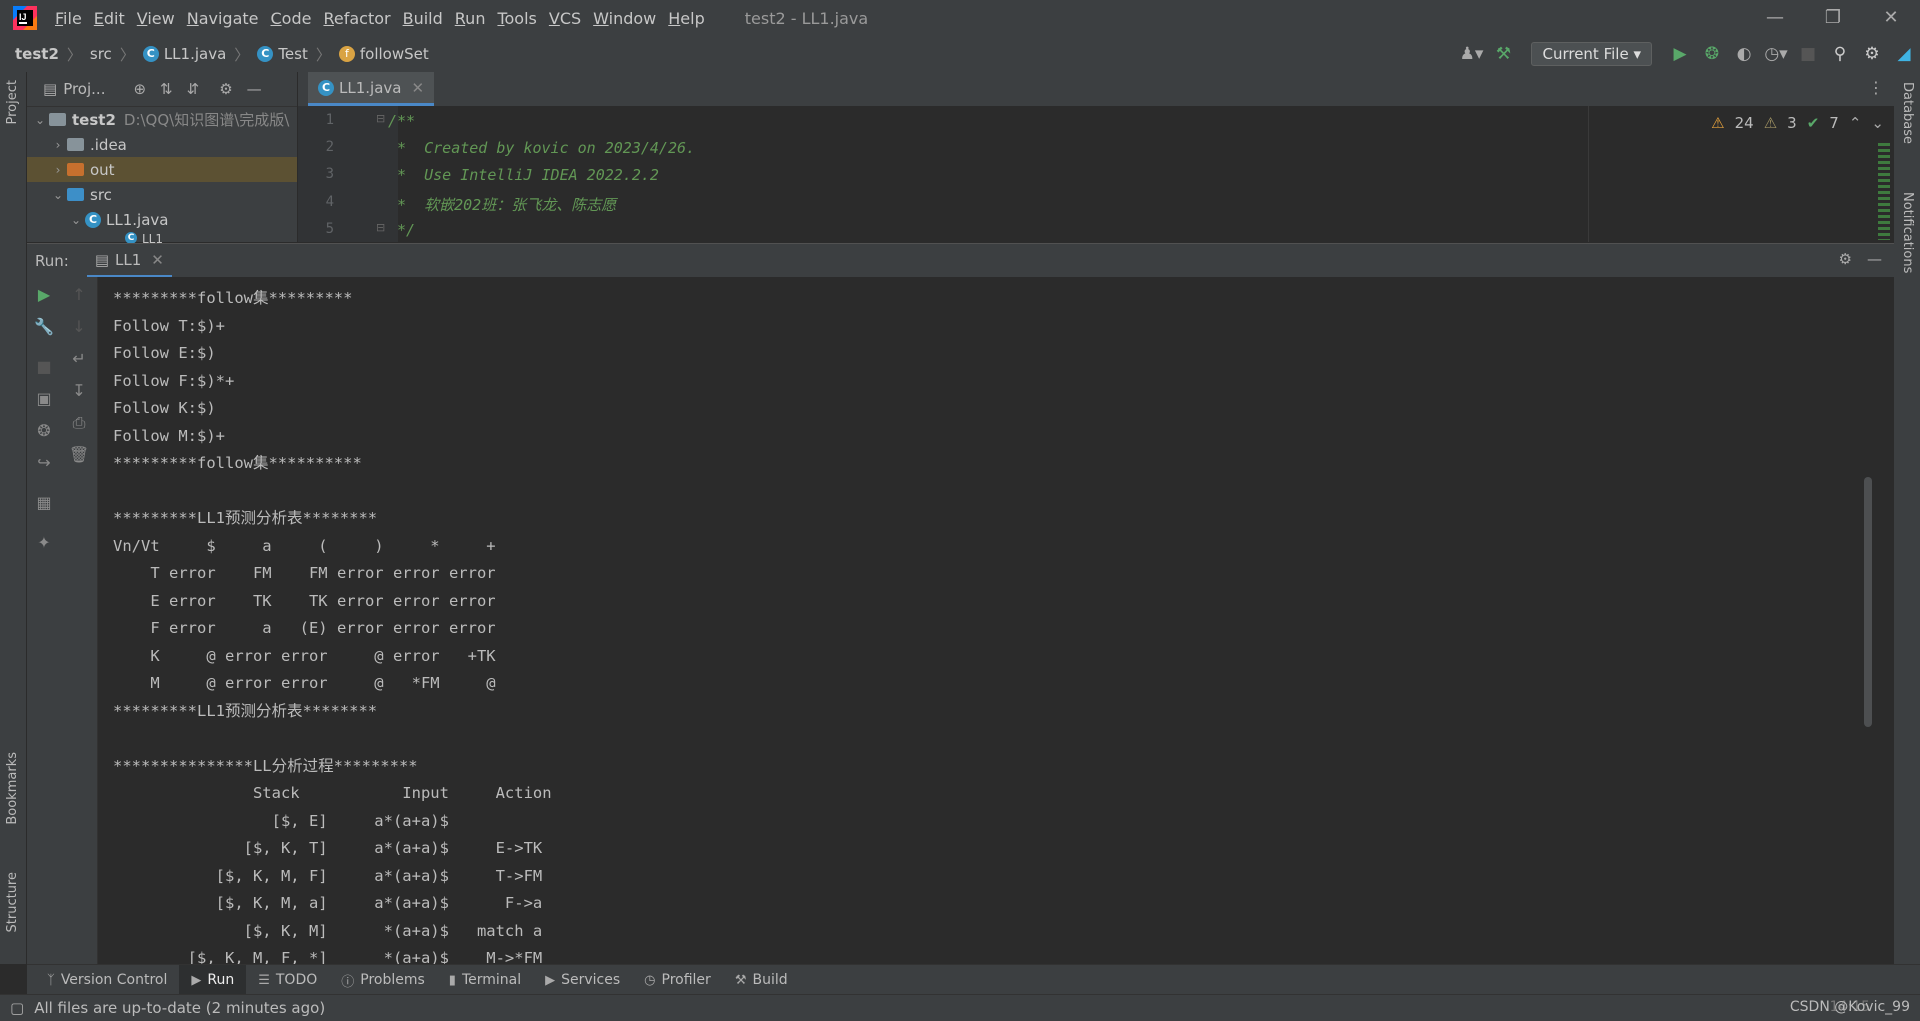 The width and height of the screenshot is (1920, 1021). What do you see at coordinates (25, 18) in the screenshot?
I see `intellij-logo-icon: IJ` at bounding box center [25, 18].